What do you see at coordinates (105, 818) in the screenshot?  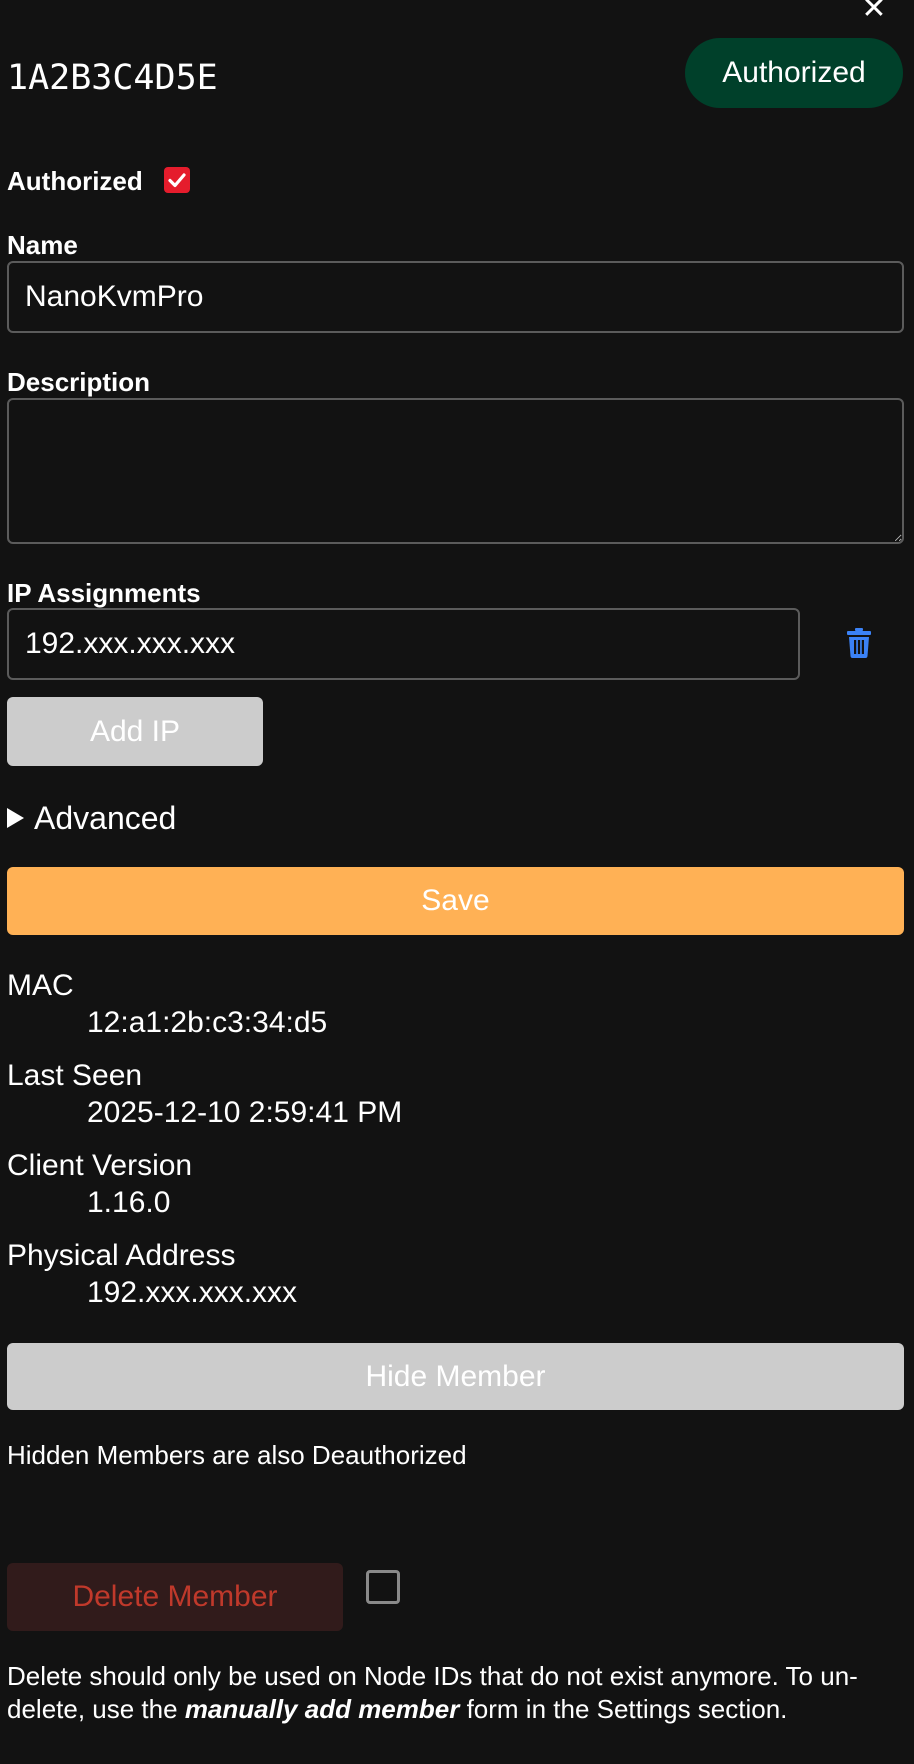 I see `advanced-label: Advanced` at bounding box center [105, 818].